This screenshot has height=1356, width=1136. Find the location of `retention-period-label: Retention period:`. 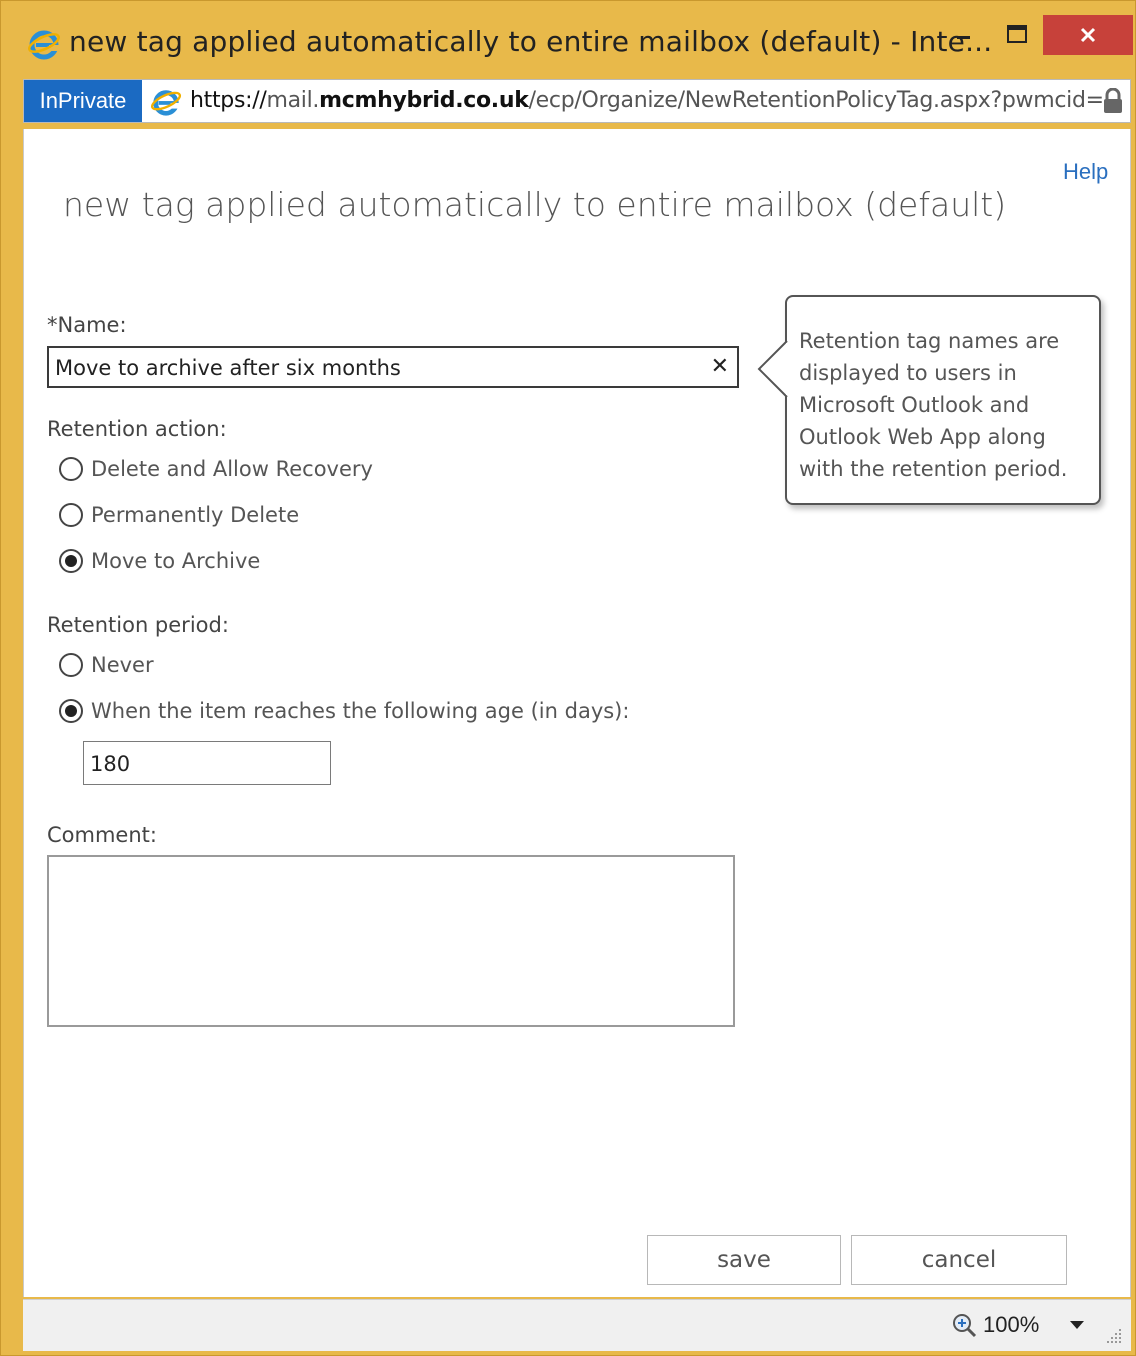

retention-period-label: Retention period: is located at coordinates (138, 625).